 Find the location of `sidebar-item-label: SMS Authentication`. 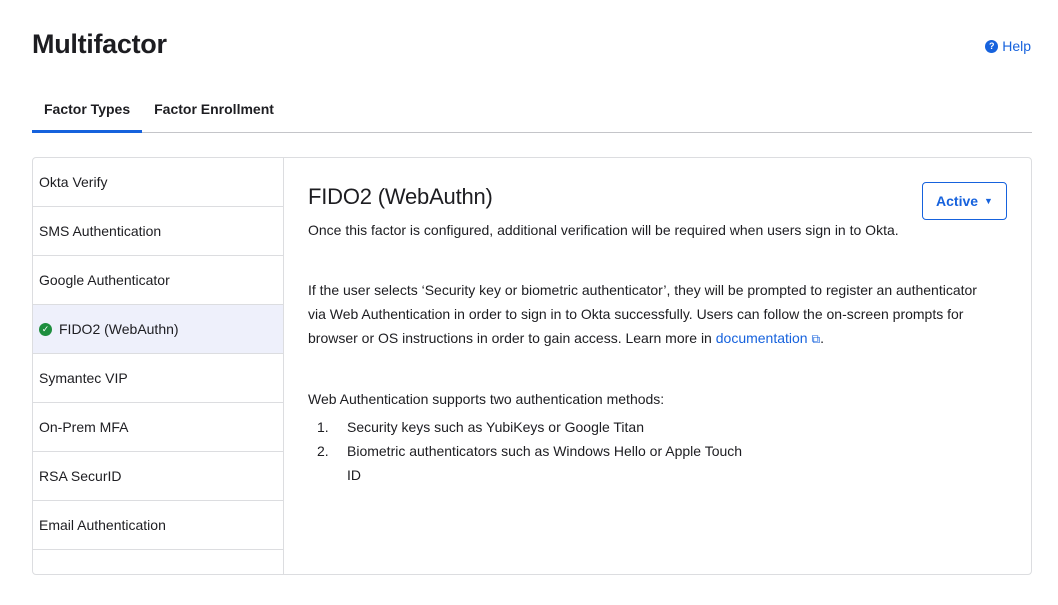

sidebar-item-label: SMS Authentication is located at coordinates (100, 231).